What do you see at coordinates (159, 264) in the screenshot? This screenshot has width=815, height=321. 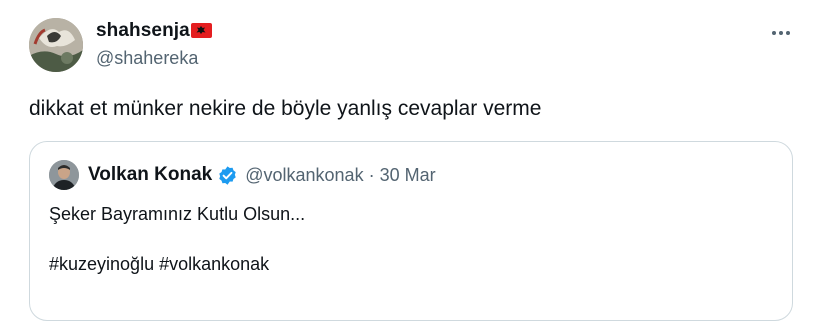 I see `quoted-tweet-hashtags: #kuzeyinoğlu #volkankonak` at bounding box center [159, 264].